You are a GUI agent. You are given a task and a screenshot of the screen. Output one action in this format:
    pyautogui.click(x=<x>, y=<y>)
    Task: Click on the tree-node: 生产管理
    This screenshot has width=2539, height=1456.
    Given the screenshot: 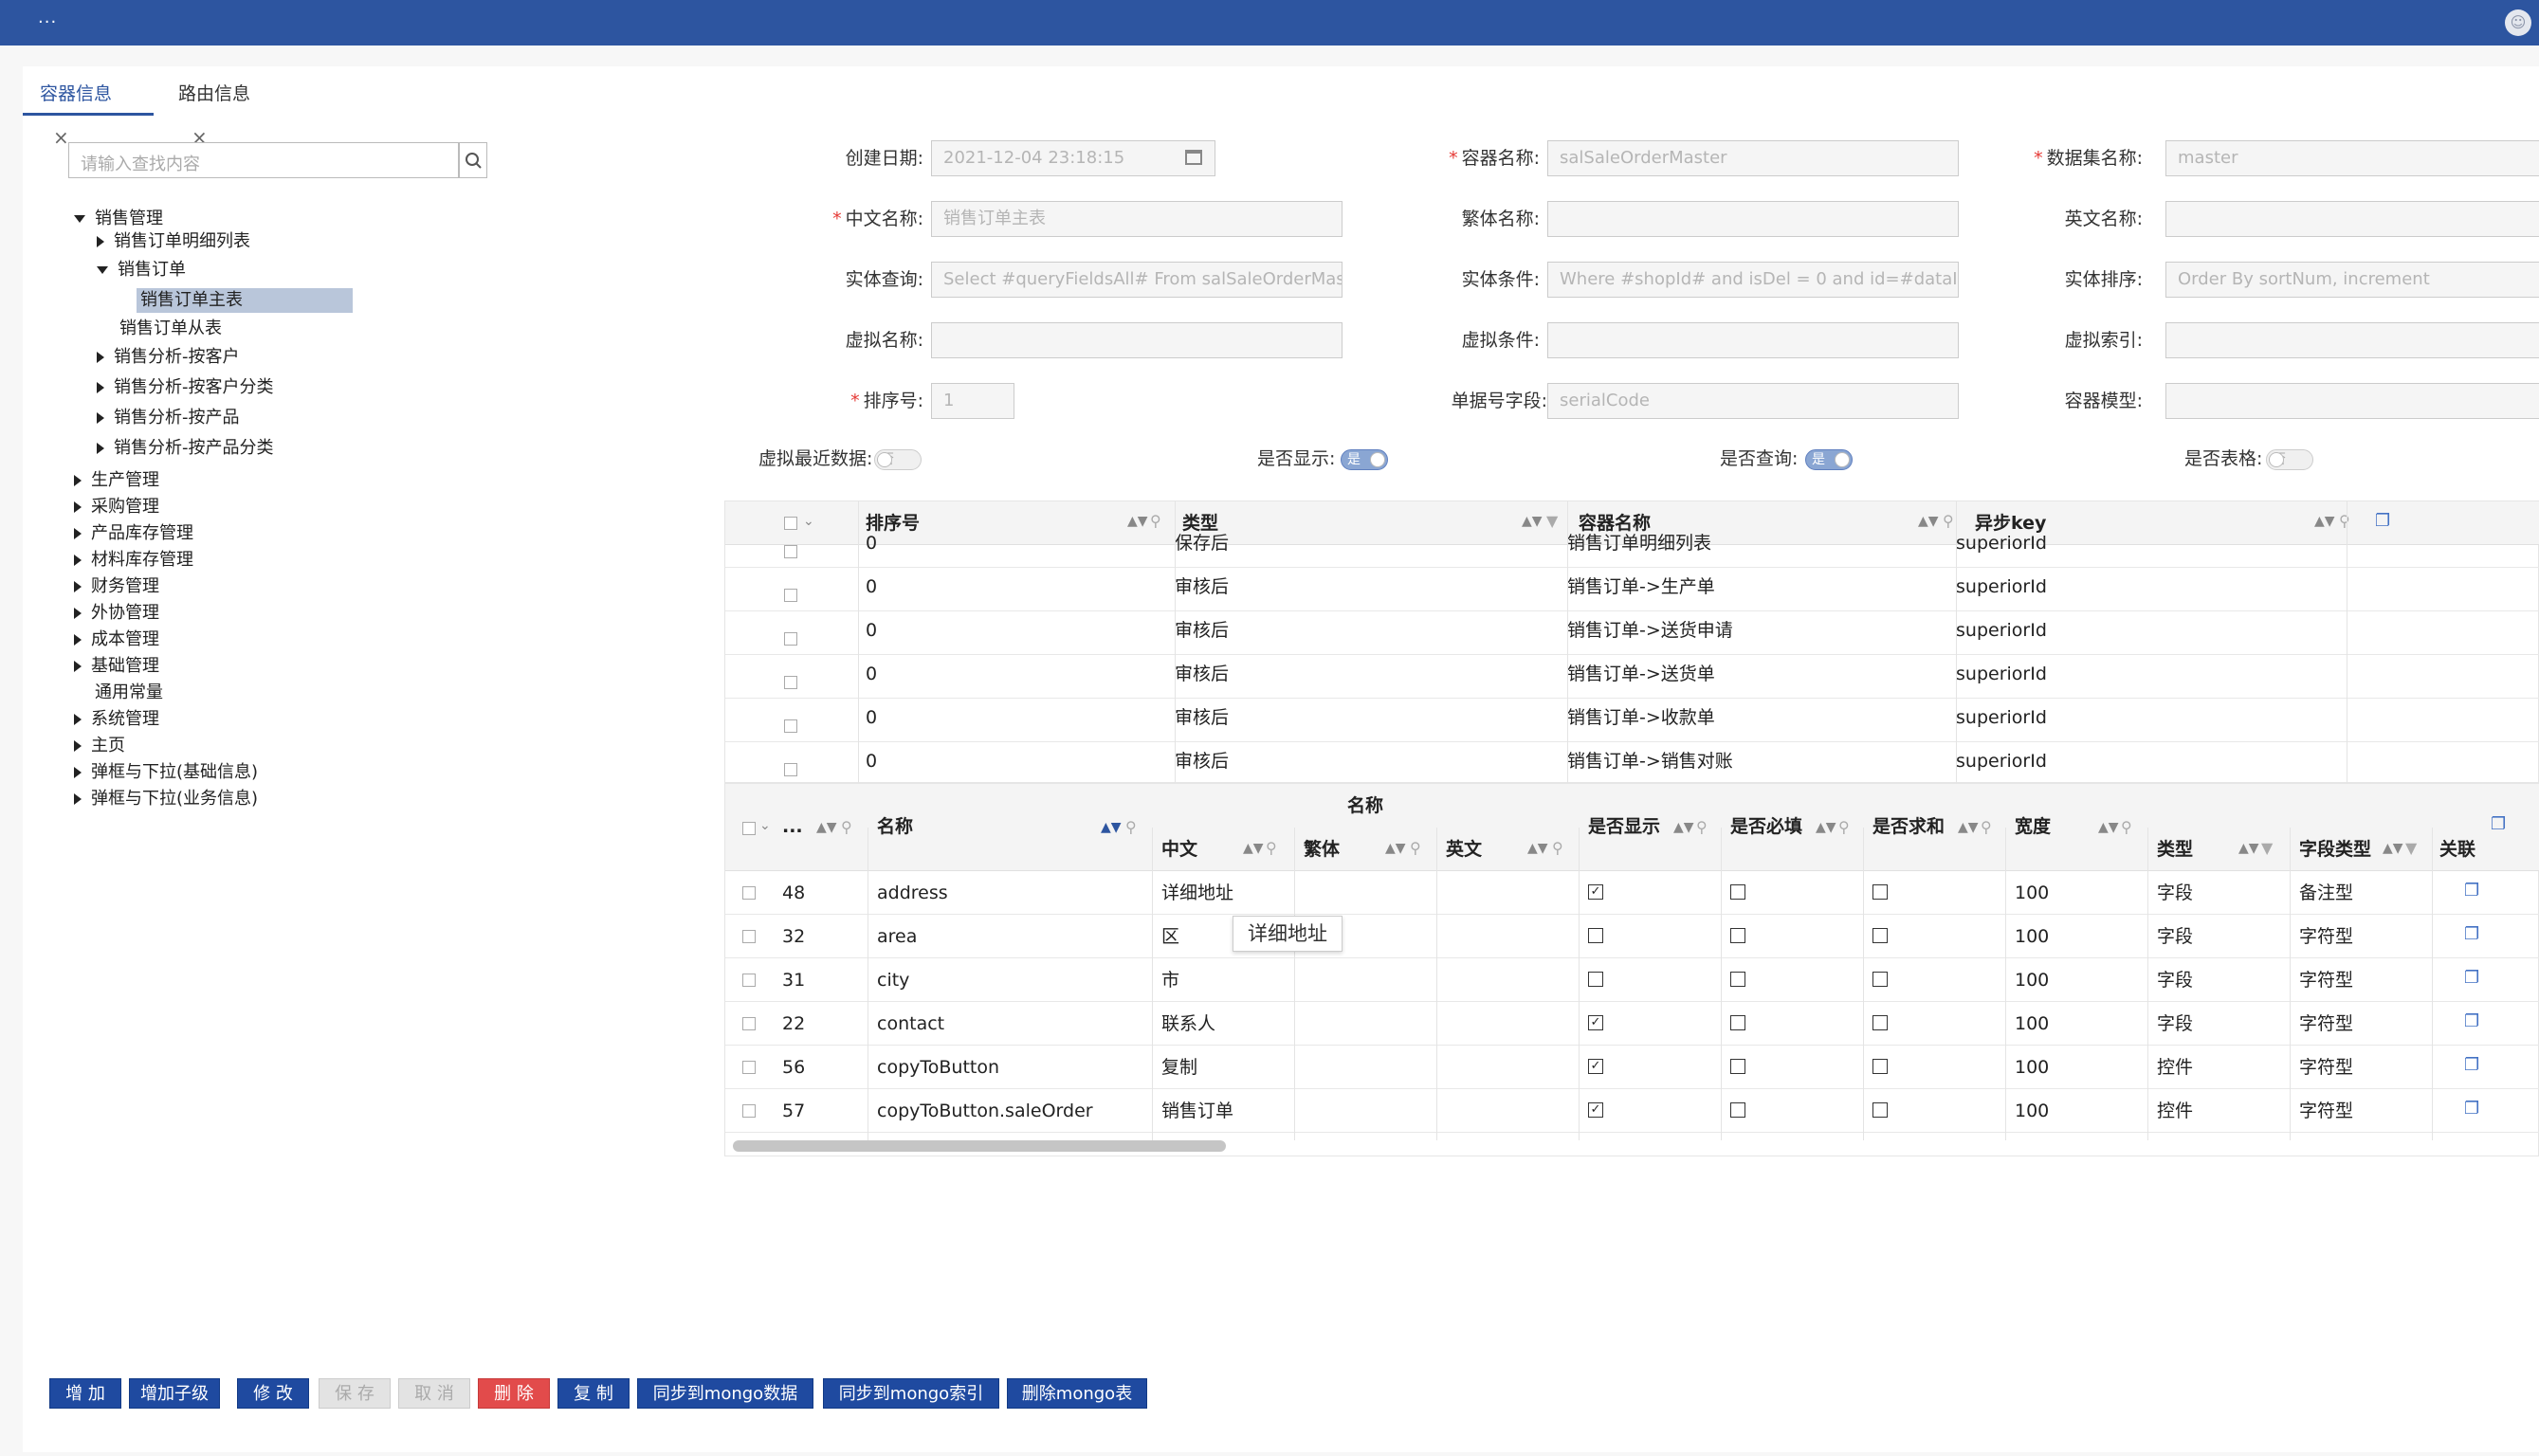 What is the action you would take?
    pyautogui.click(x=116, y=480)
    